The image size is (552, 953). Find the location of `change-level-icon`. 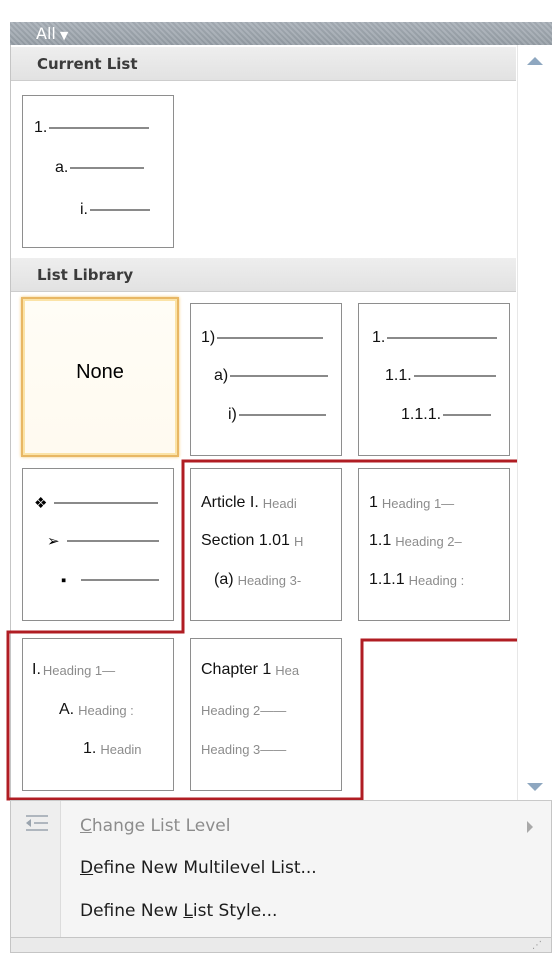

change-level-icon is located at coordinates (37, 823).